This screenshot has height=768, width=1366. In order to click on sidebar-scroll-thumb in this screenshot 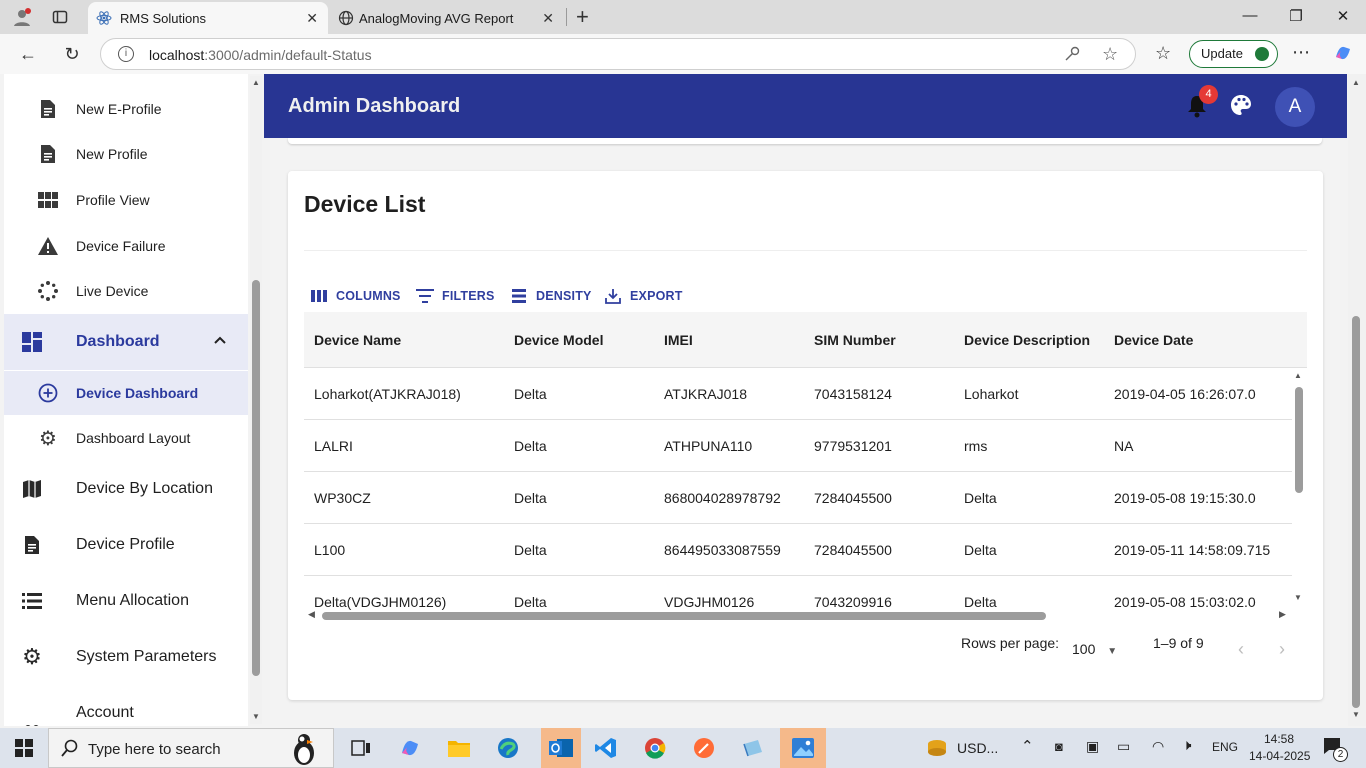, I will do `click(256, 478)`.